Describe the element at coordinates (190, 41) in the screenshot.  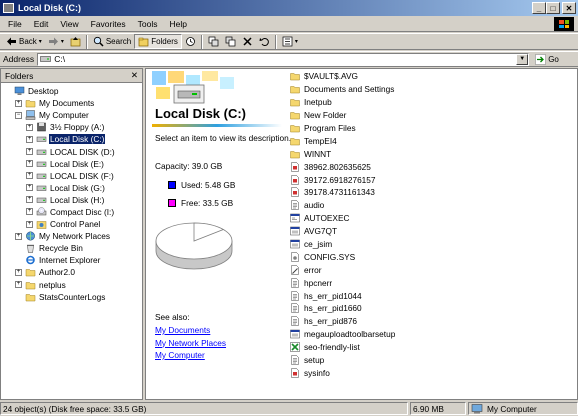
I see `history-button` at that location.